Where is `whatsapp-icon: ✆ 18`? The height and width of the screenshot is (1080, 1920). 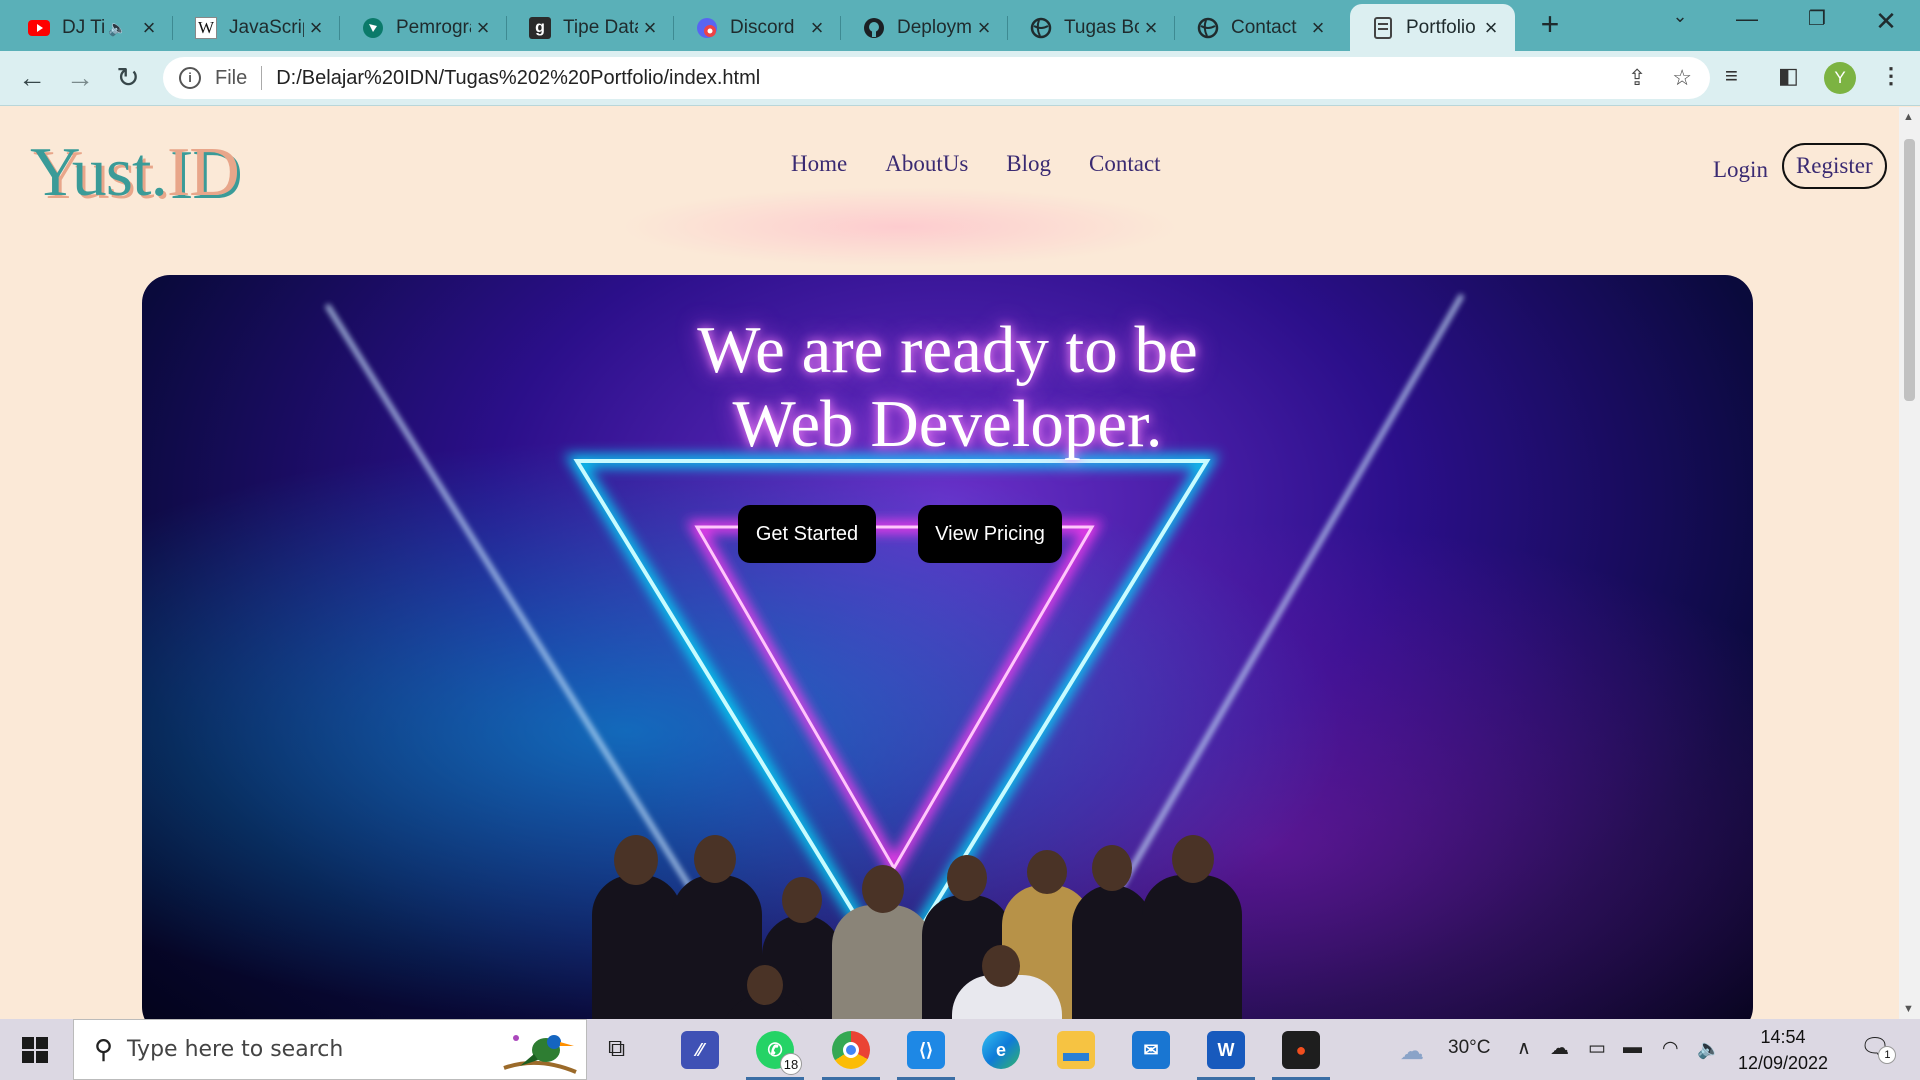
whatsapp-icon: ✆ 18 is located at coordinates (775, 1055).